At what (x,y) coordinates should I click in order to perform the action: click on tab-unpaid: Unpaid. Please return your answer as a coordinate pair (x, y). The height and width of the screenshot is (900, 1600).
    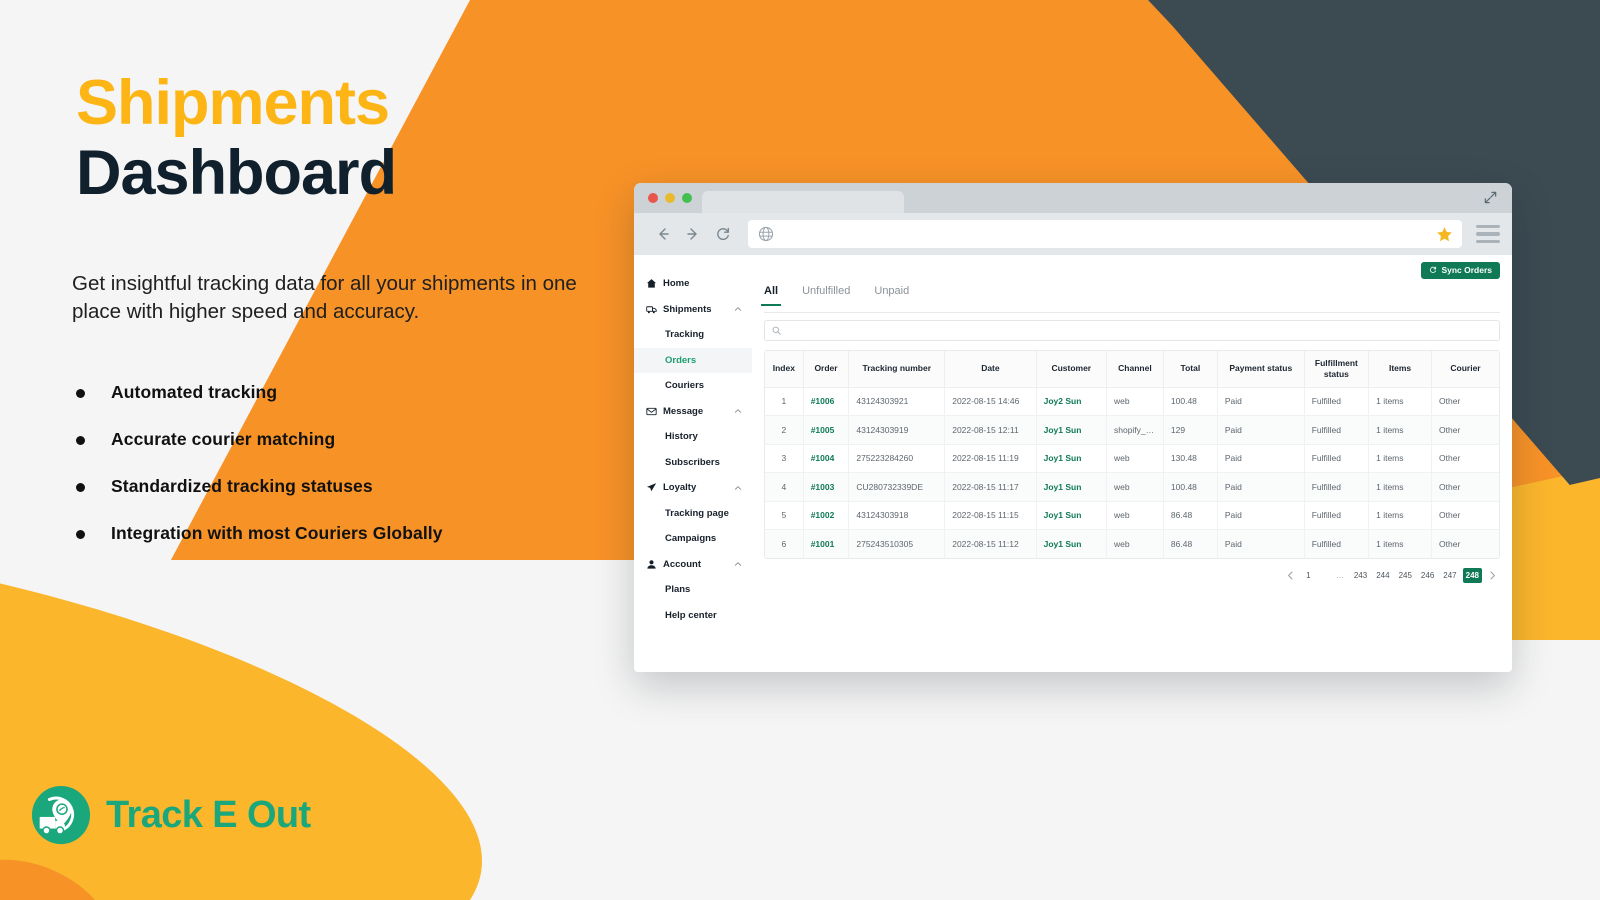
    Looking at the image, I should click on (891, 295).